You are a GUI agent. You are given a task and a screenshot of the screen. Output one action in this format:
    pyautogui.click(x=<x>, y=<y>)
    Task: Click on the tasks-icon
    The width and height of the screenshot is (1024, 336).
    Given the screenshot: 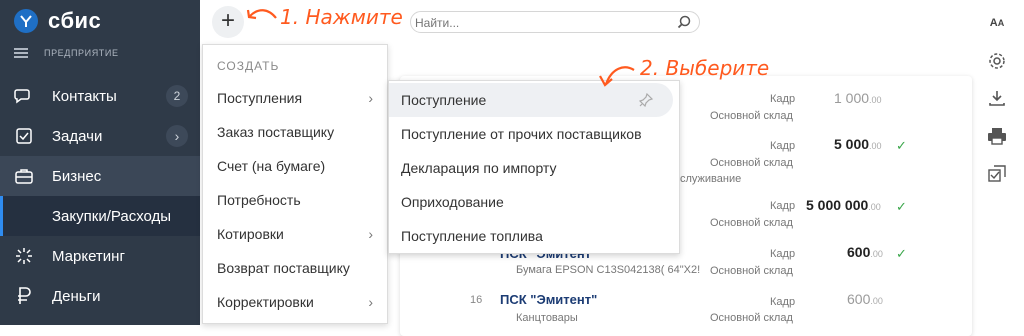 What is the action you would take?
    pyautogui.click(x=24, y=136)
    